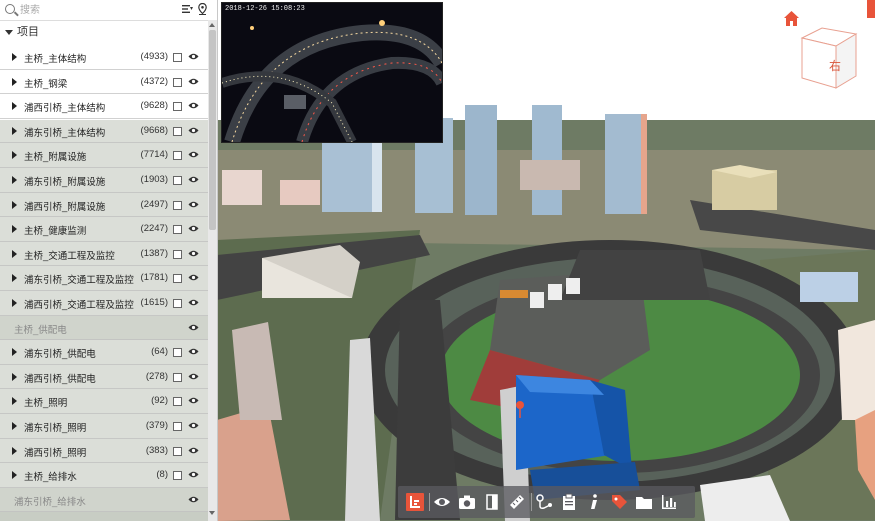 The width and height of the screenshot is (875, 521). What do you see at coordinates (95, 10) in the screenshot?
I see `search-input` at bounding box center [95, 10].